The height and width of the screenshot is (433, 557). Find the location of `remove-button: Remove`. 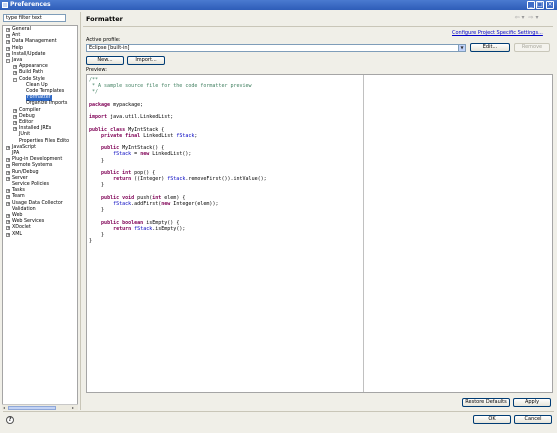

remove-button: Remove is located at coordinates (532, 47).